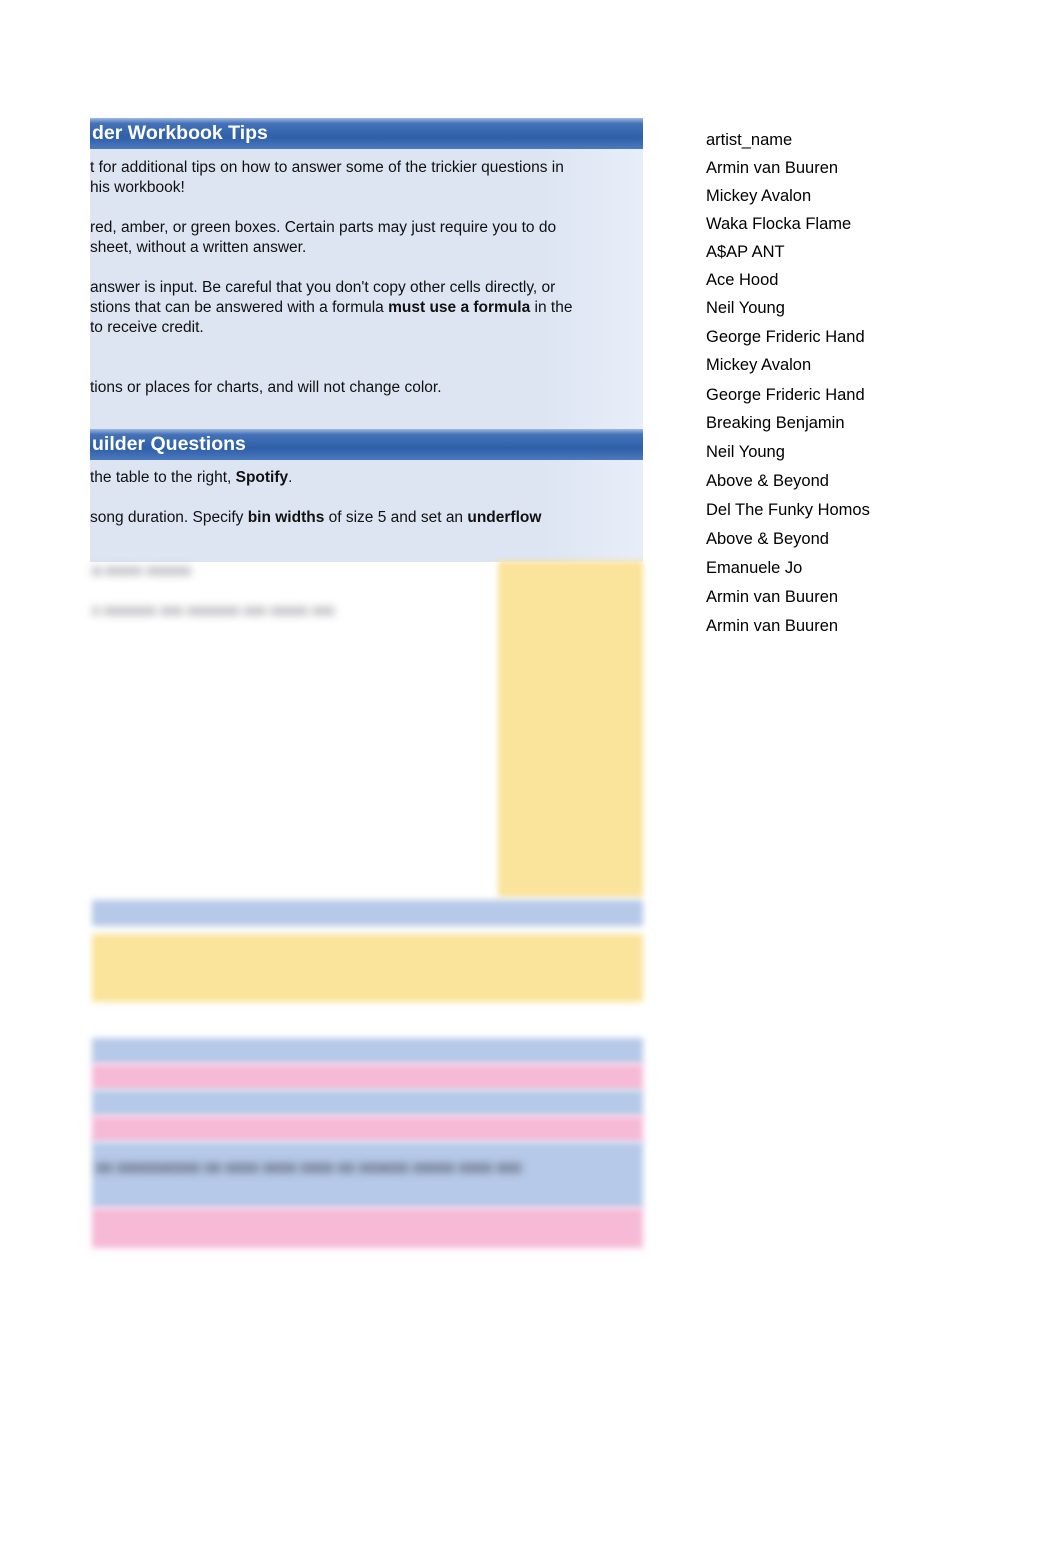 This screenshot has height=1556, width=1062. Describe the element at coordinates (286, 517) in the screenshot. I see `question-line-2-emphasis-1: bin widths` at that location.